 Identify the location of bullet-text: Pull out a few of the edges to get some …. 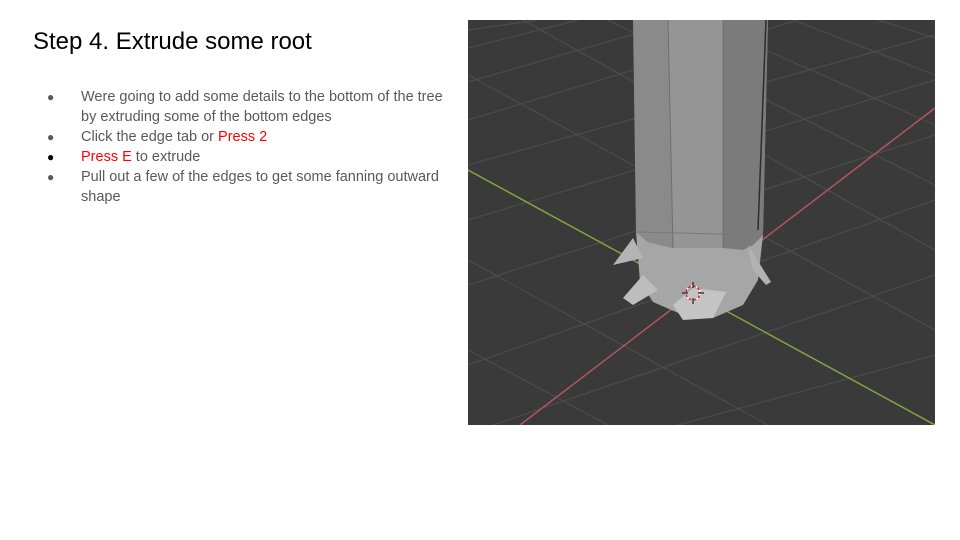
(260, 187).